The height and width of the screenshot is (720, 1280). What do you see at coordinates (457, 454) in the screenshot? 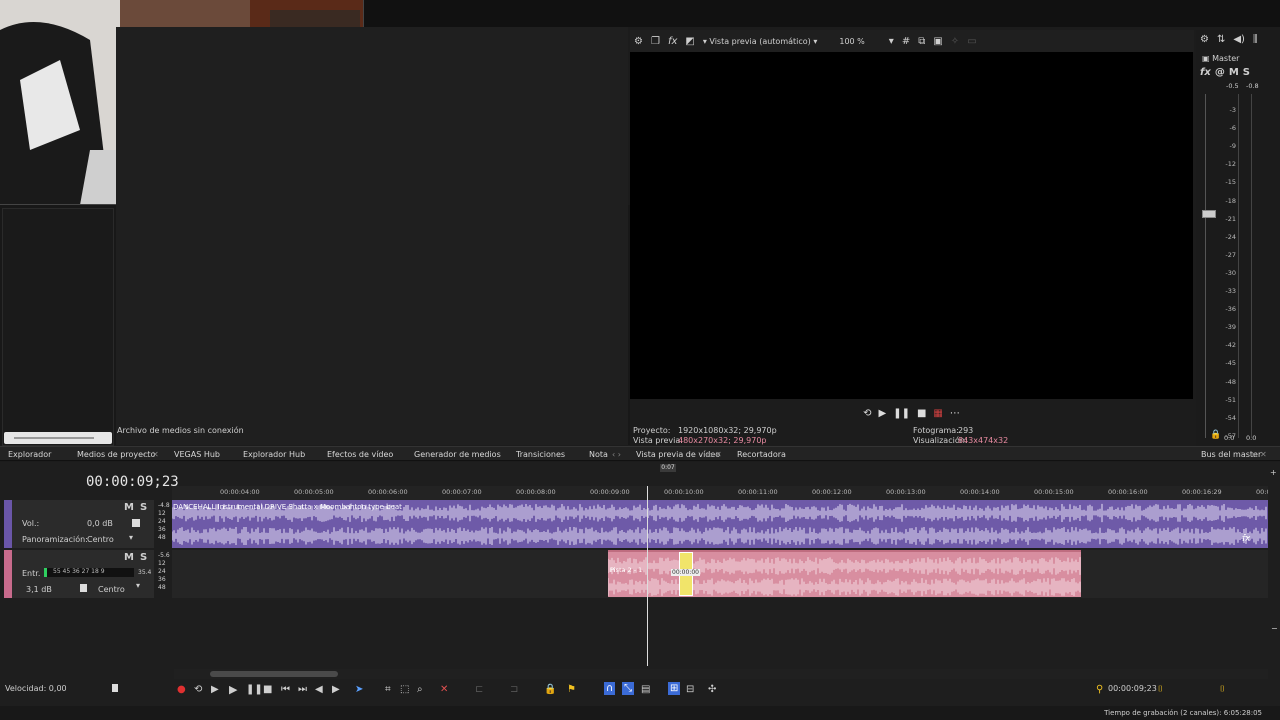
I see `tab-media-generators: Generador de medios` at bounding box center [457, 454].